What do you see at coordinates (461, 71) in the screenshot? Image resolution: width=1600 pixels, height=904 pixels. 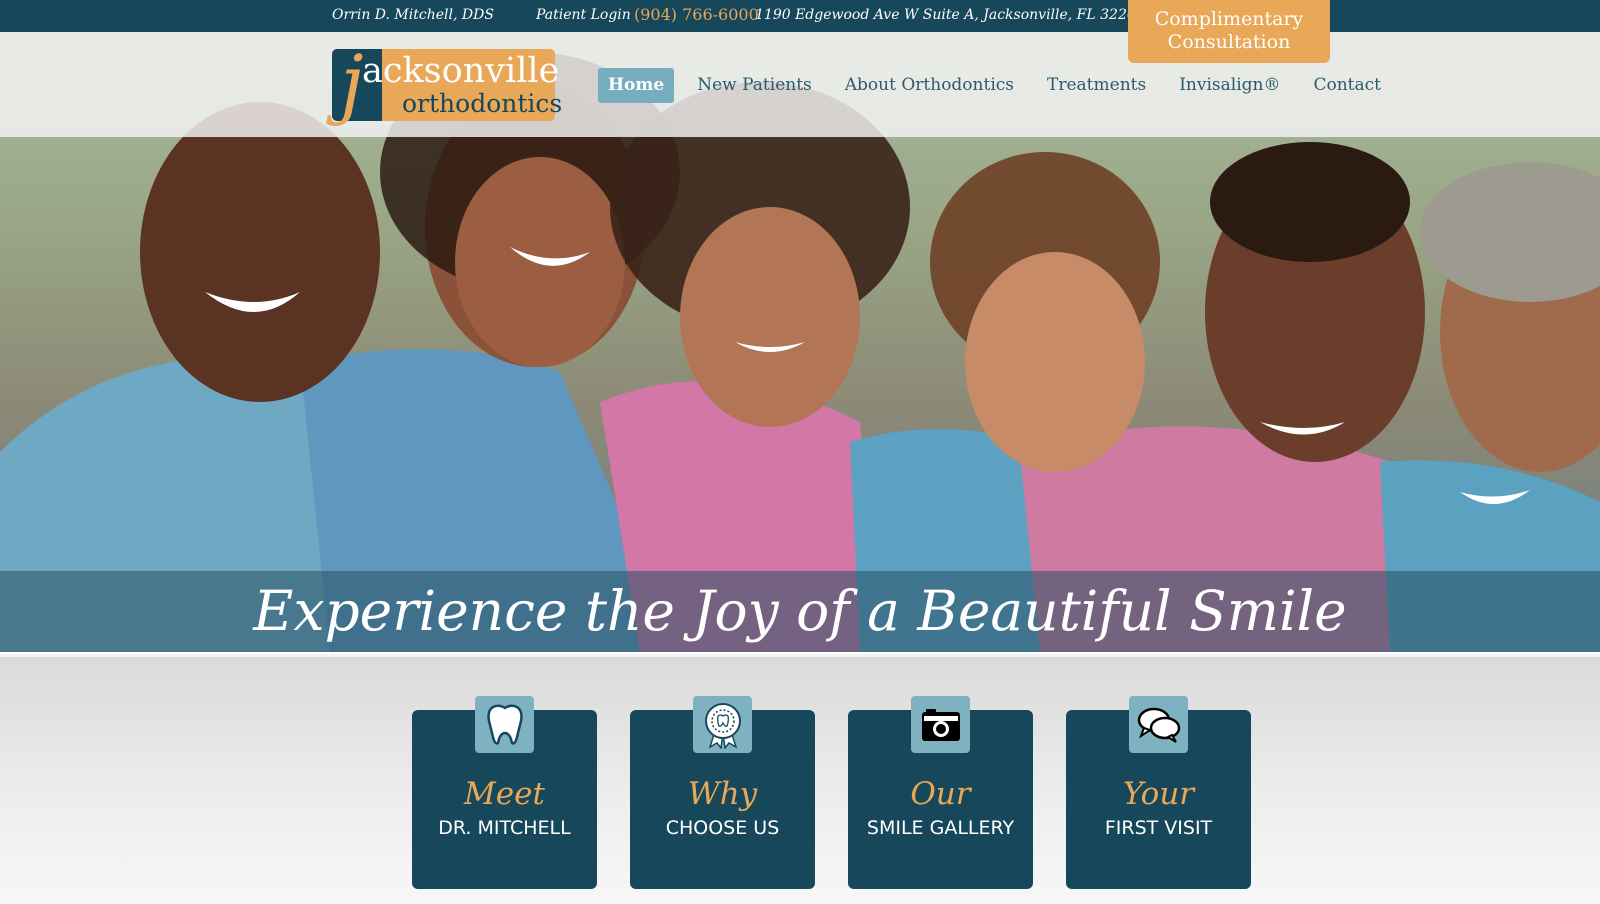 I see `logo-line1: acksonville` at bounding box center [461, 71].